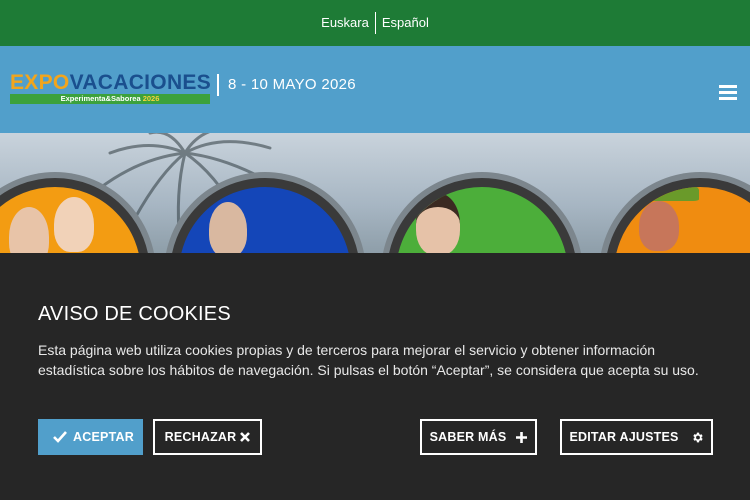 The width and height of the screenshot is (750, 500). I want to click on check-icon, so click(60, 437).